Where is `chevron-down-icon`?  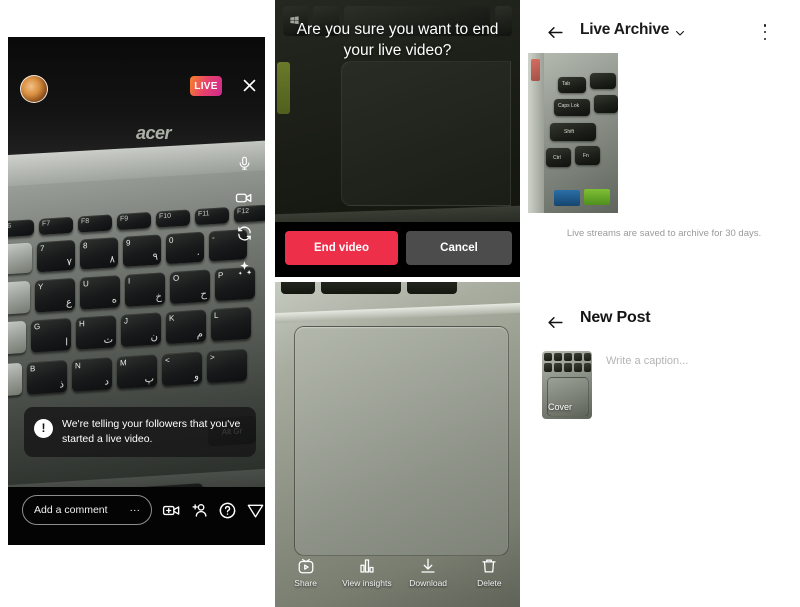 chevron-down-icon is located at coordinates (680, 33).